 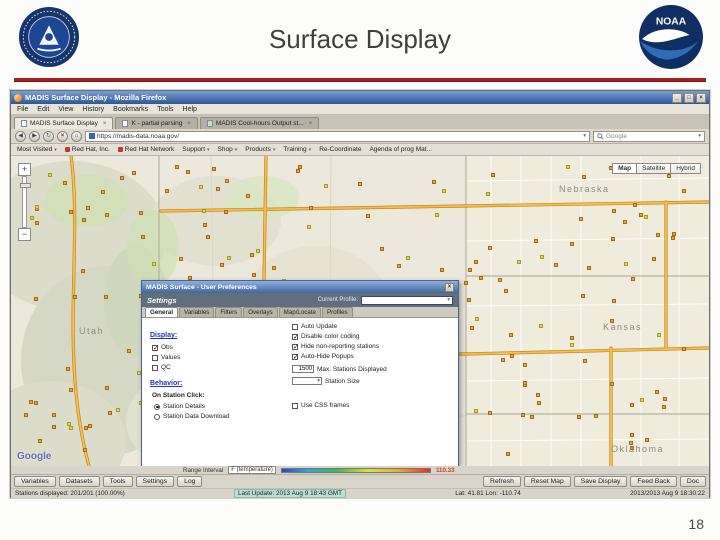 I want to click on menu-file: File, so click(x=22, y=109).